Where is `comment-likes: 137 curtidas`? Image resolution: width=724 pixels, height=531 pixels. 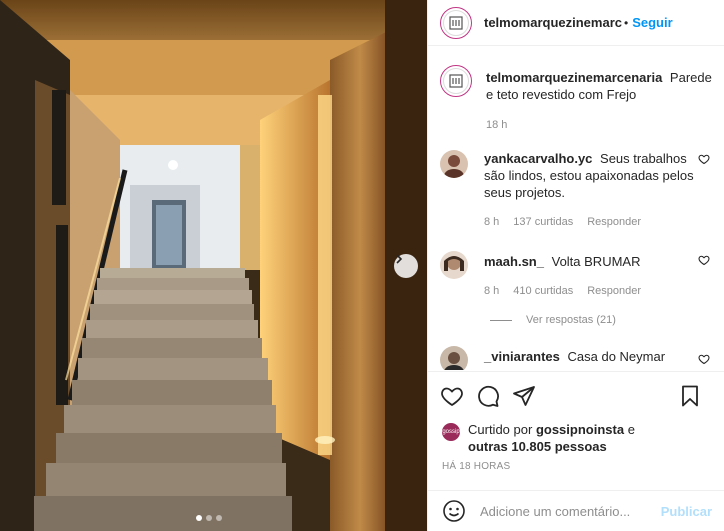 comment-likes: 137 curtidas is located at coordinates (543, 222).